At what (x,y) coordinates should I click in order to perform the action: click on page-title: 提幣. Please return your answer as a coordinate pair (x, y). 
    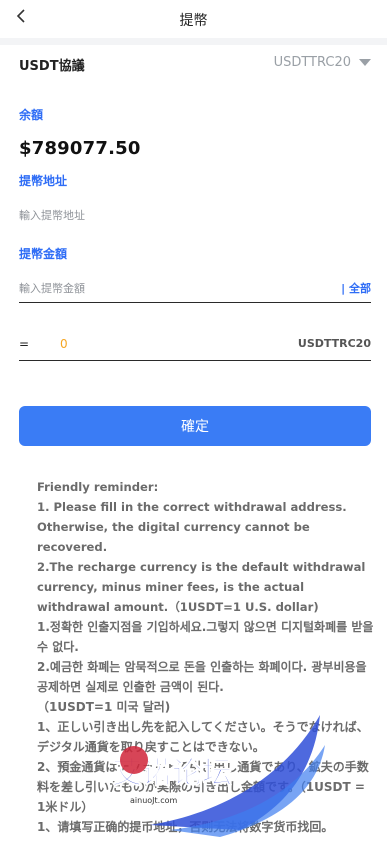
    Looking at the image, I should click on (193, 21).